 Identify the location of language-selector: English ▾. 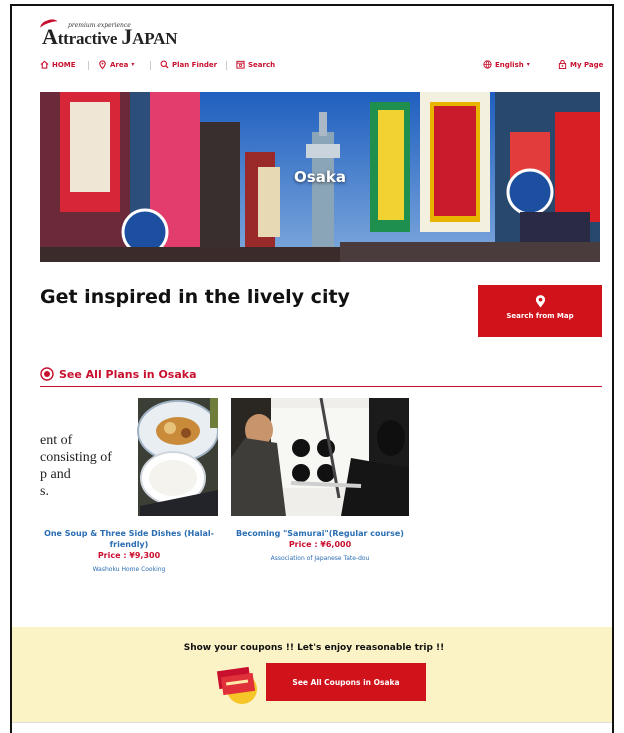
(506, 64).